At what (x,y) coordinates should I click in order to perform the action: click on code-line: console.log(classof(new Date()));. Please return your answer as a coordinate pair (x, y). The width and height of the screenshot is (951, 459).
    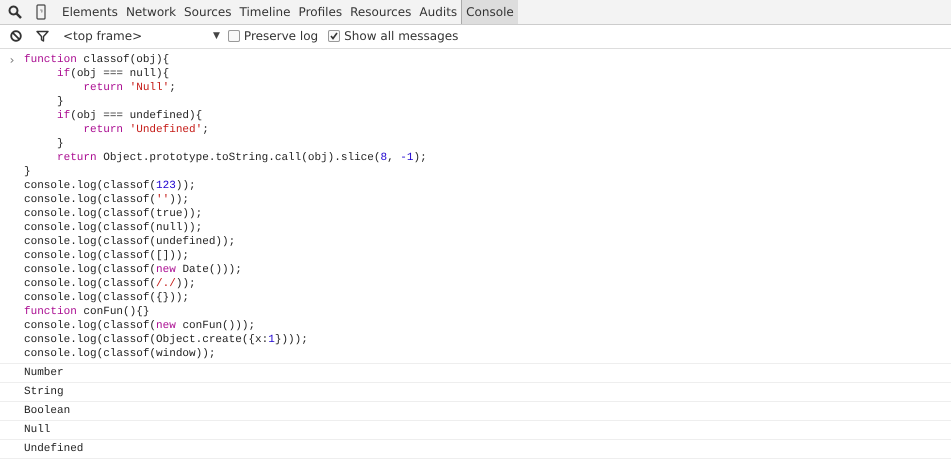
    Looking at the image, I should click on (133, 270).